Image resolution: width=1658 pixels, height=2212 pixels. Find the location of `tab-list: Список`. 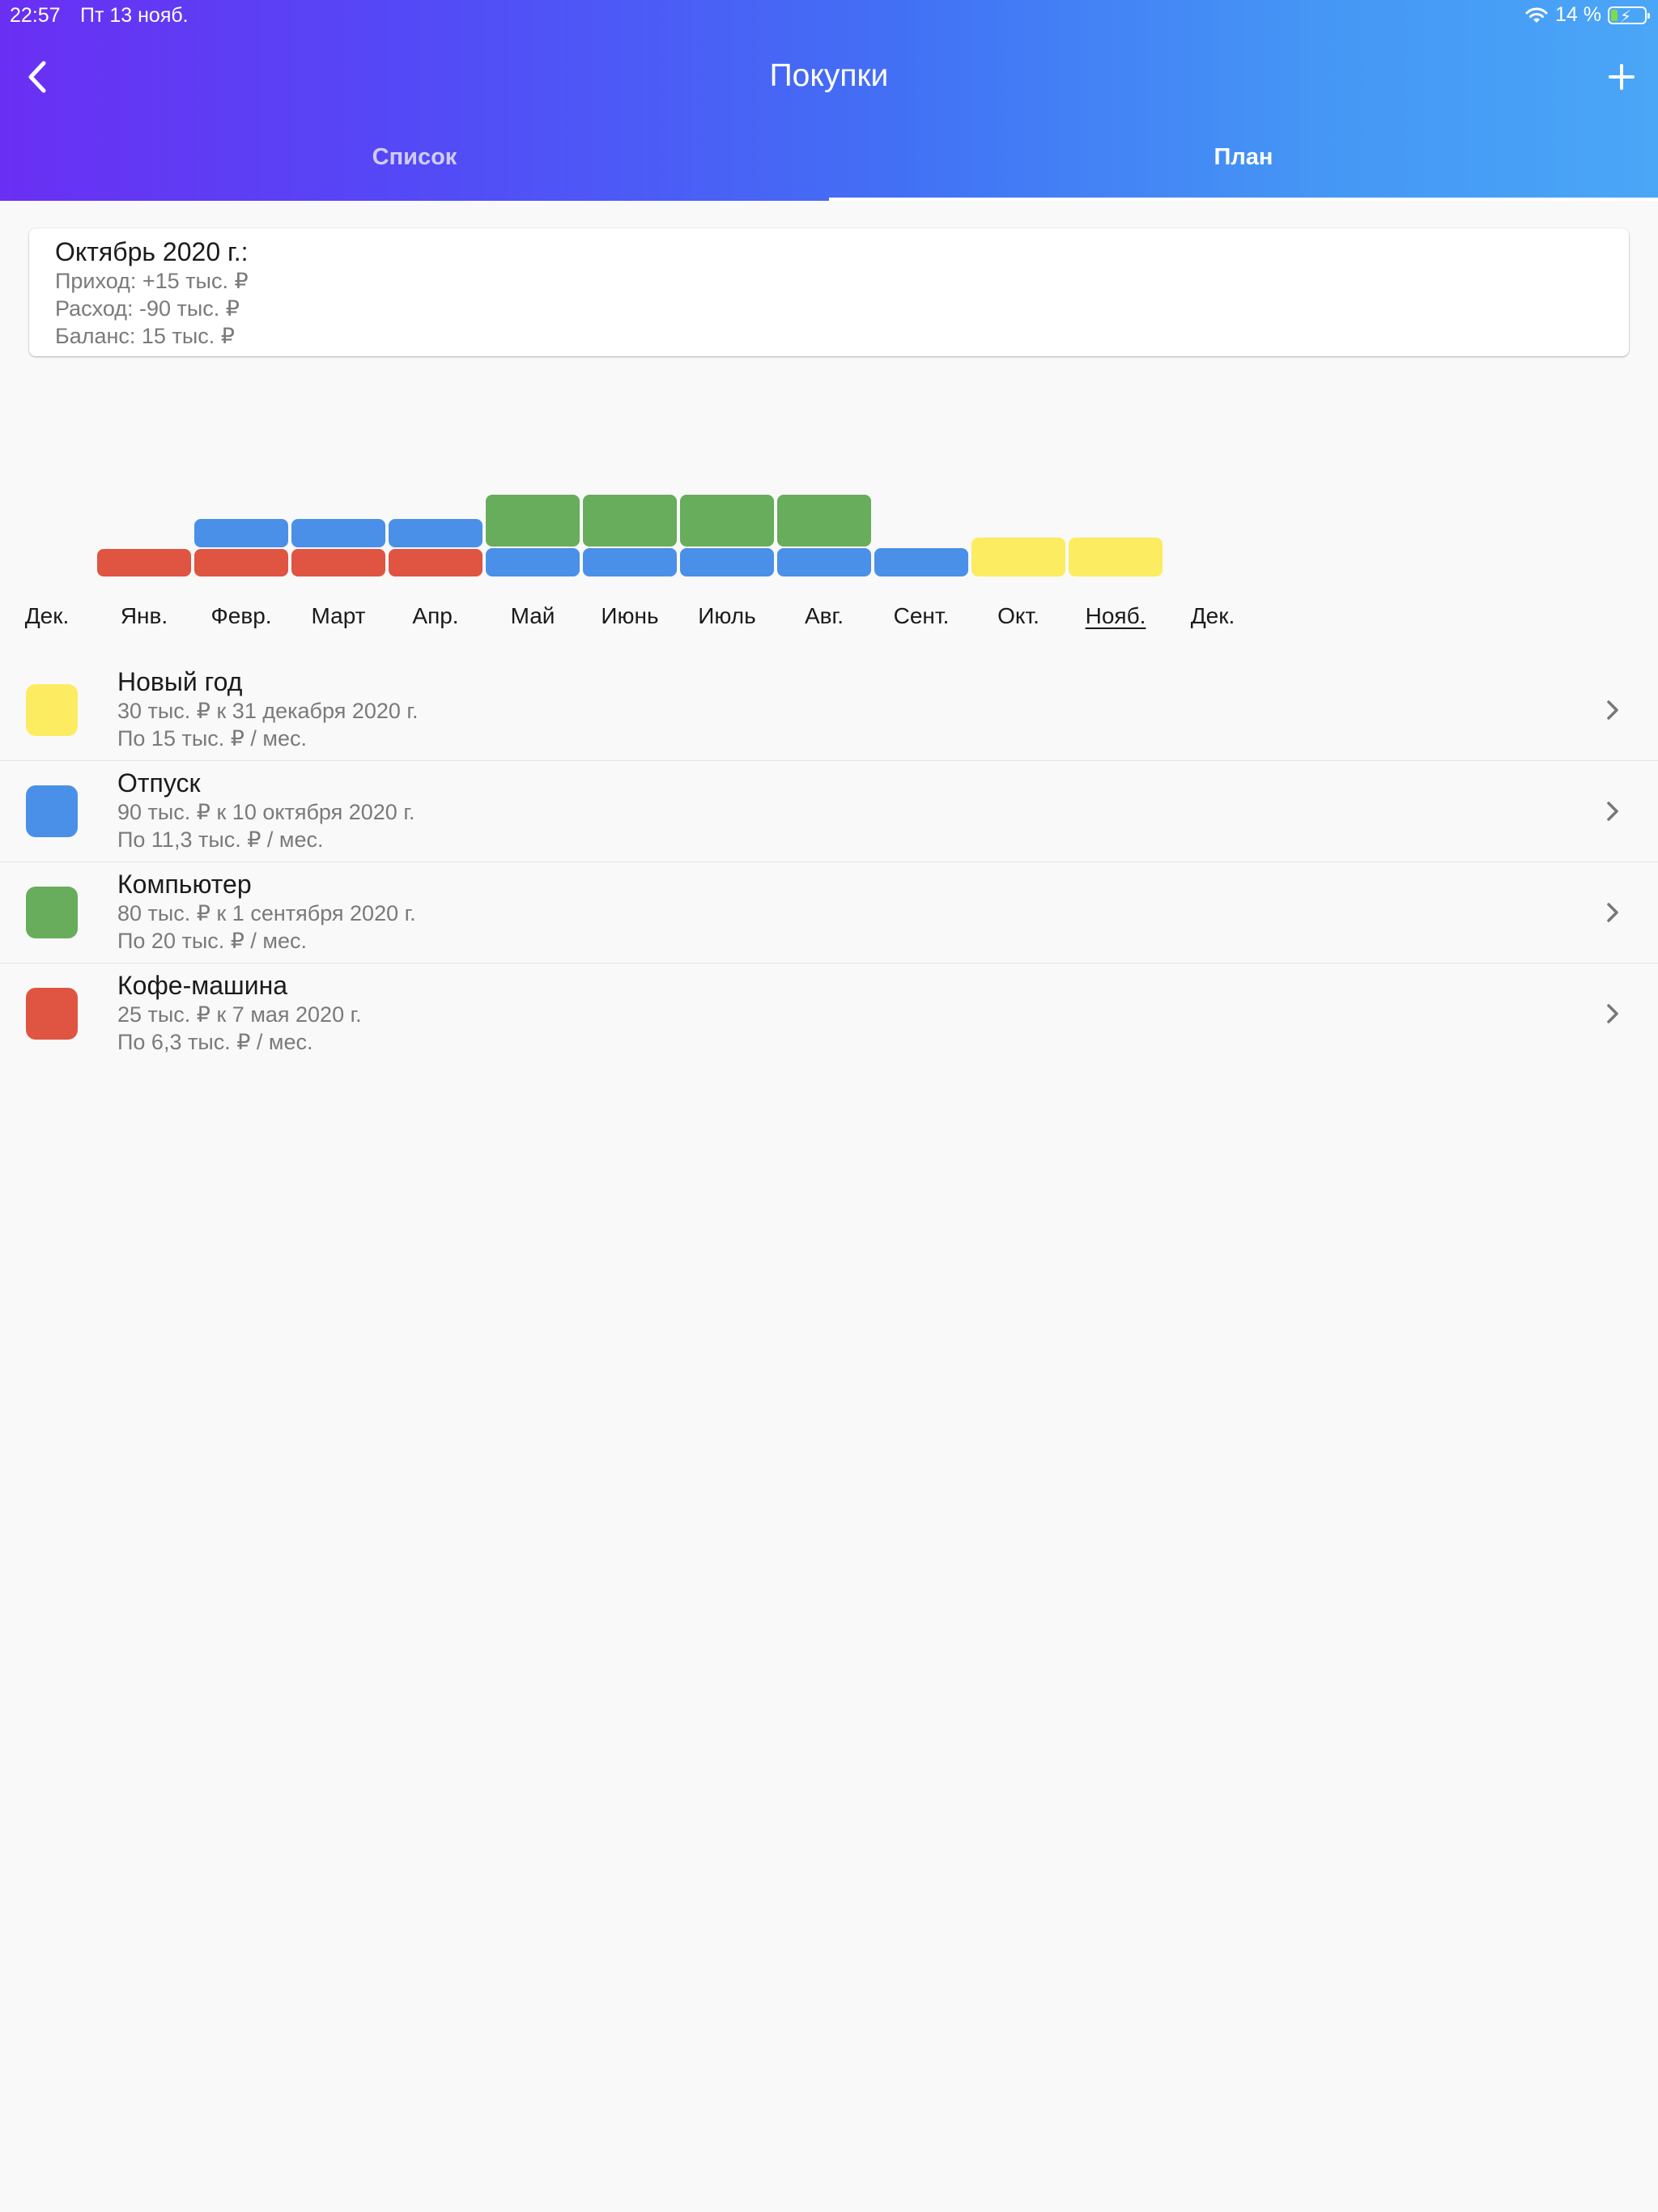

tab-list: Список is located at coordinates (414, 158).